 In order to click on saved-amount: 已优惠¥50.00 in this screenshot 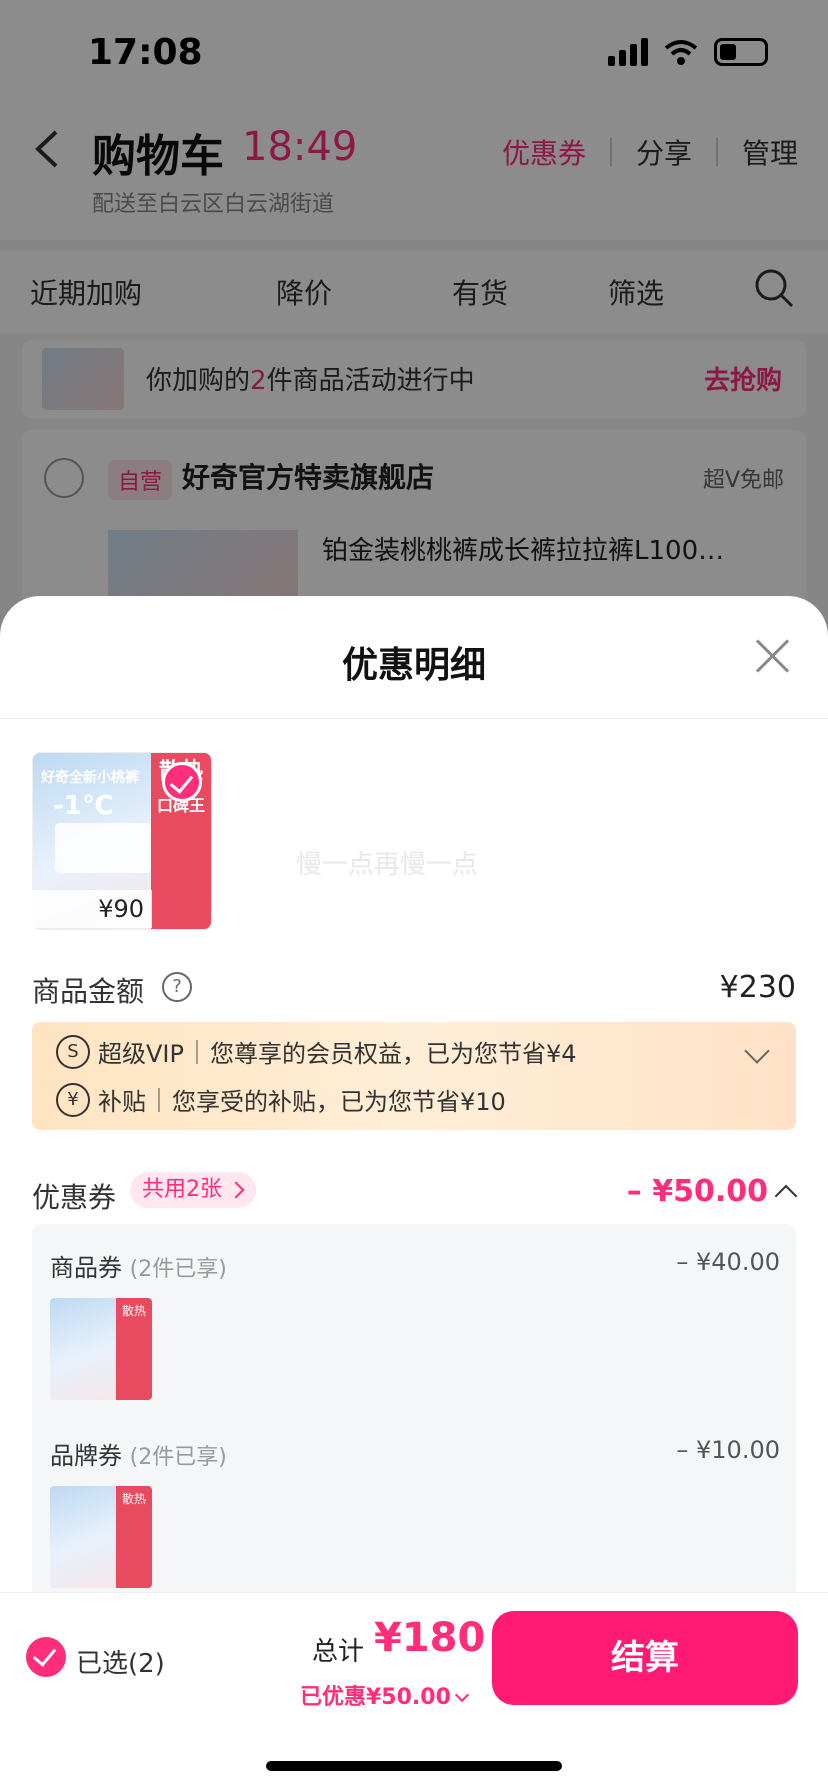, I will do `click(383, 1695)`.